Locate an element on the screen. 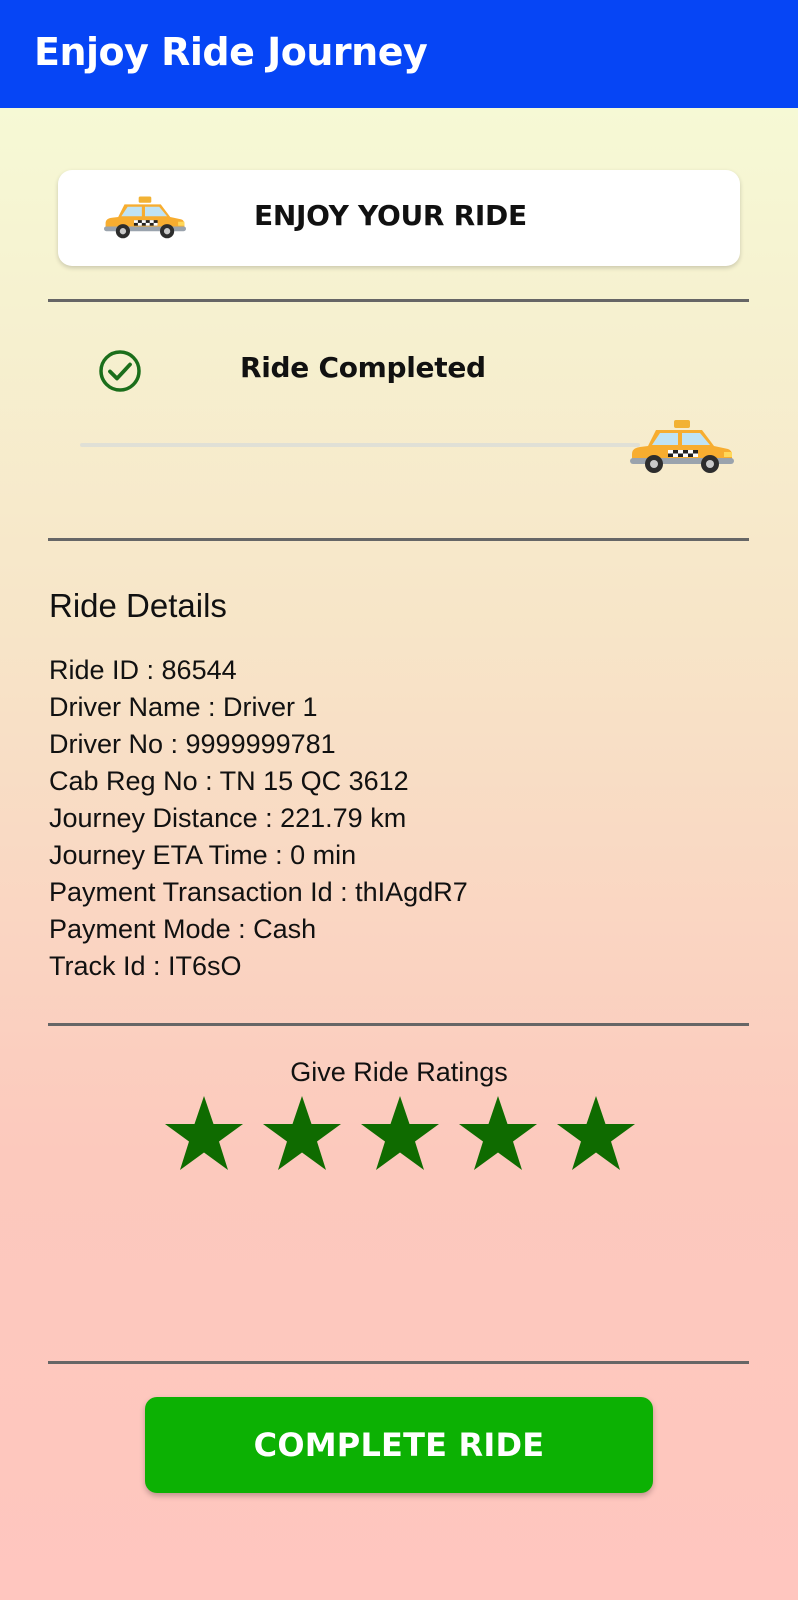 This screenshot has height=1600, width=798. ratings-label: Give Ride Ratings is located at coordinates (399, 1072).